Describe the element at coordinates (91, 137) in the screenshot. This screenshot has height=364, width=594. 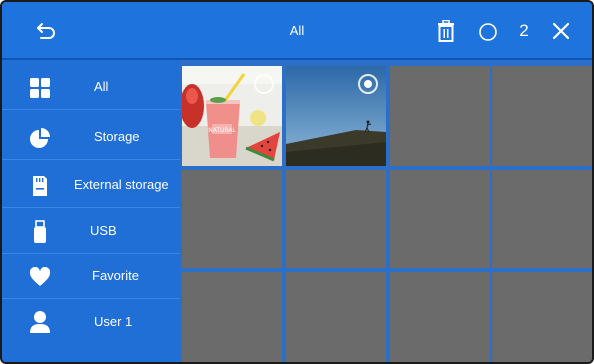
I see `sidebar-item-storage: Storage` at that location.